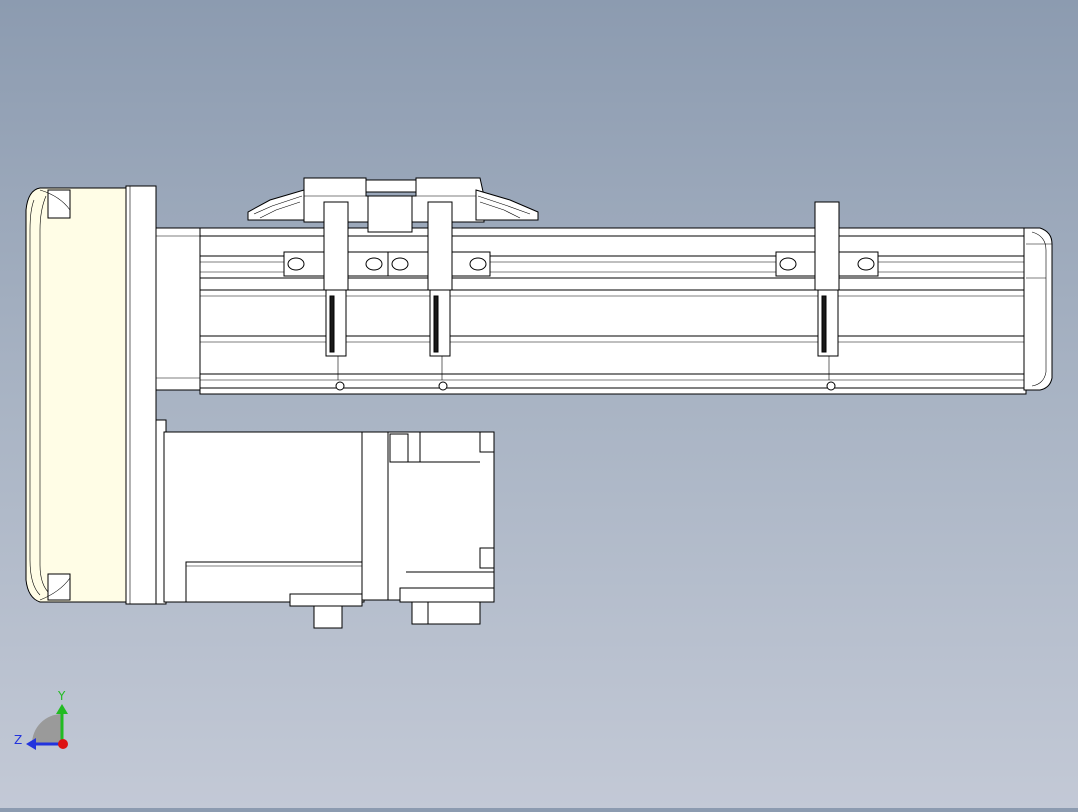 The image size is (1078, 812). I want to click on motor, so click(329, 517).